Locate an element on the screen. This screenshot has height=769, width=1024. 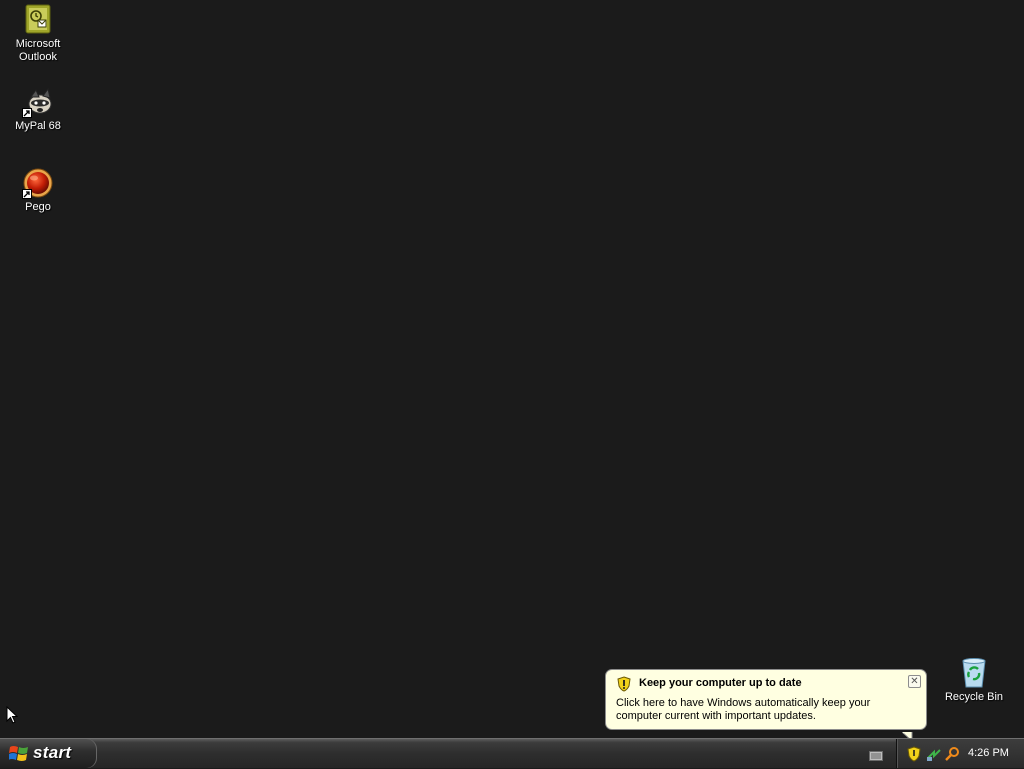
desktop-icon-mypal: MyPal 68 is located at coordinates (38, 109).